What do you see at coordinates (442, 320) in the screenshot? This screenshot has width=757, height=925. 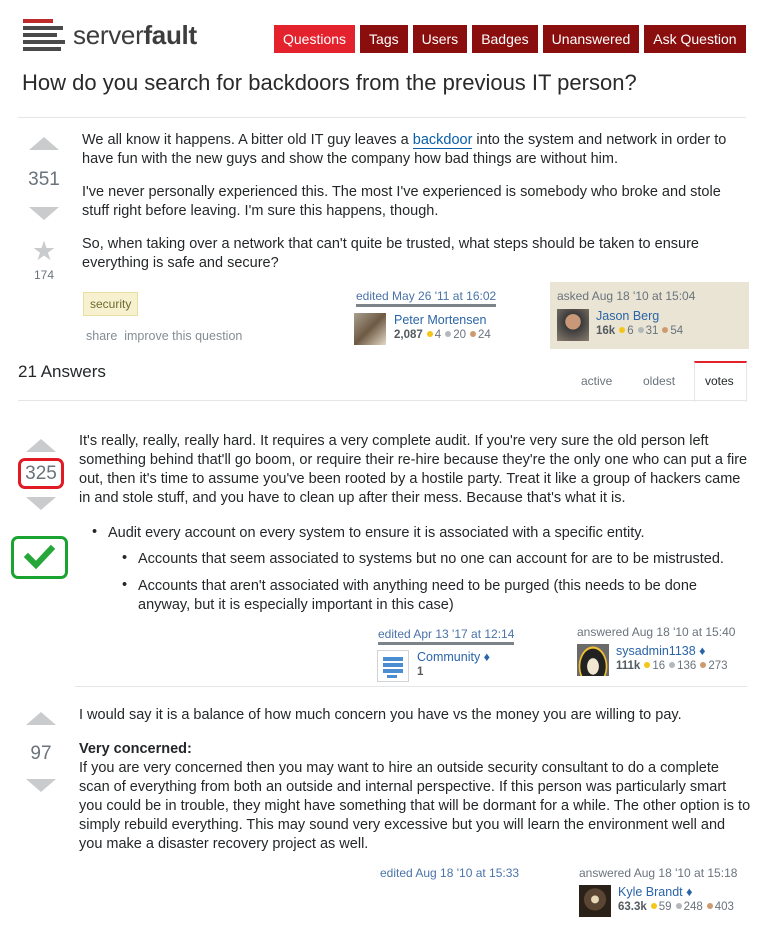 I see `editor-name: Peter Mortensen` at bounding box center [442, 320].